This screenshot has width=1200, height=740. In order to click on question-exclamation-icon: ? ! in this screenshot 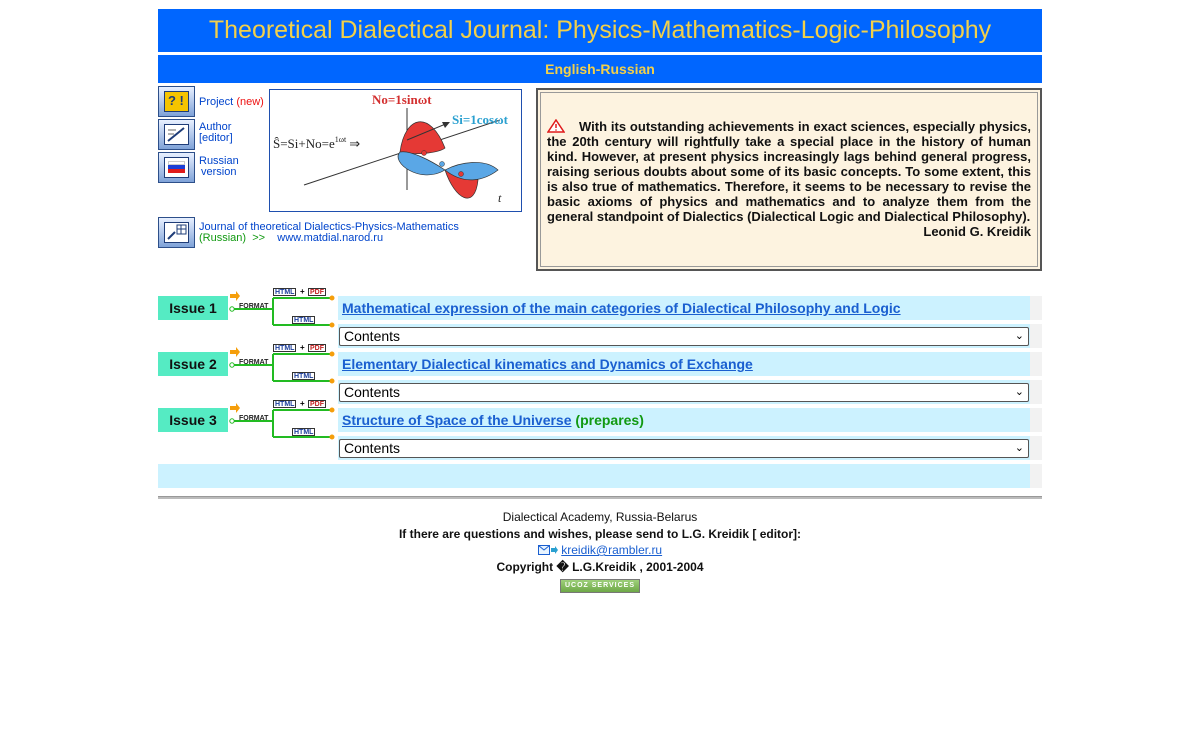, I will do `click(176, 101)`.